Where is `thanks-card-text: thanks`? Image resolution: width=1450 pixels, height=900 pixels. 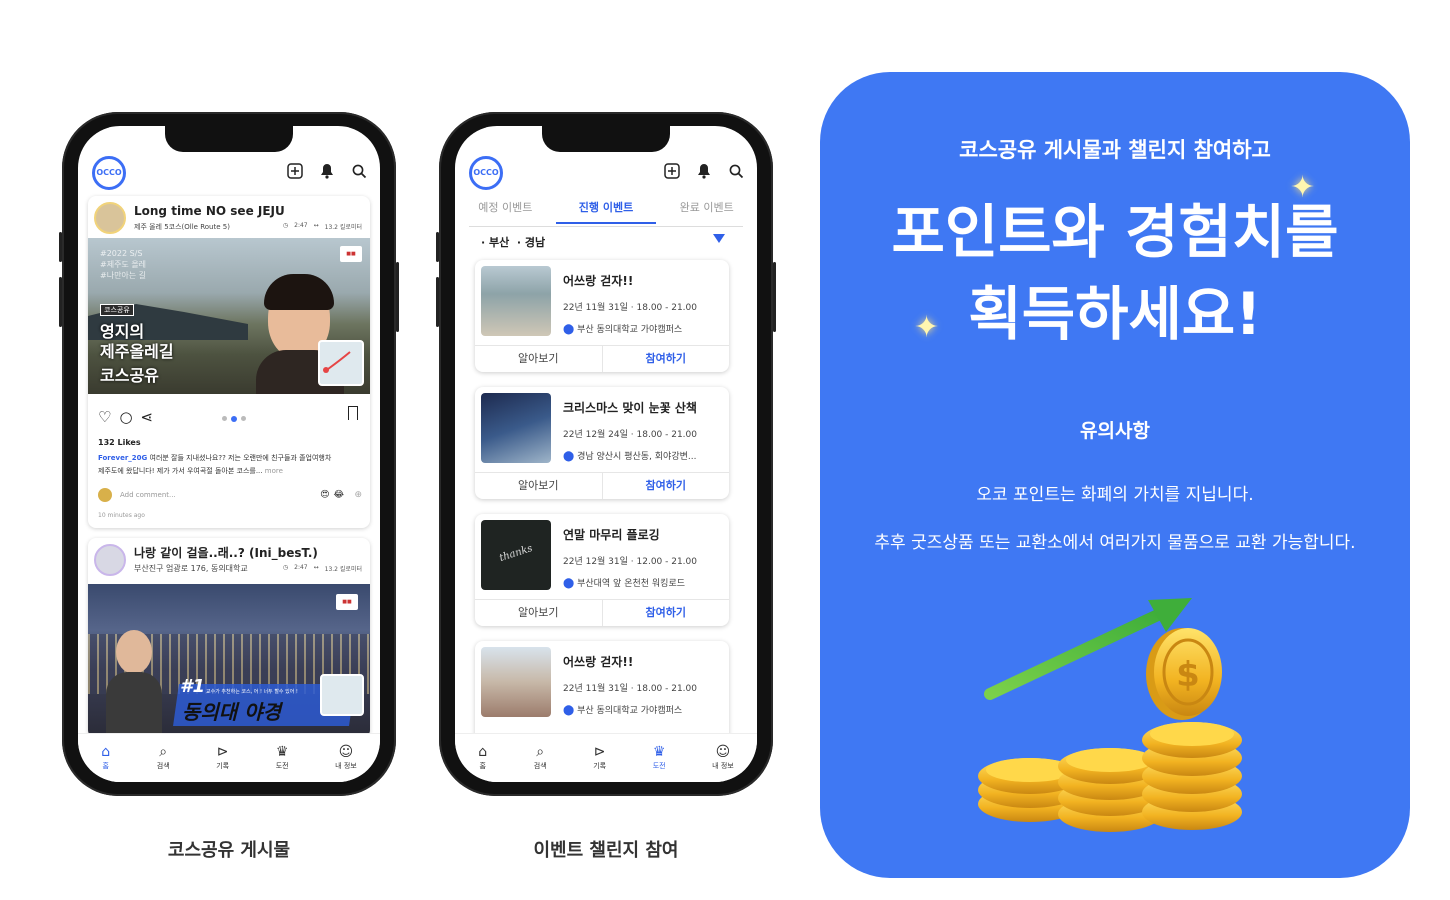
thanks-card-text: thanks is located at coordinates (516, 553).